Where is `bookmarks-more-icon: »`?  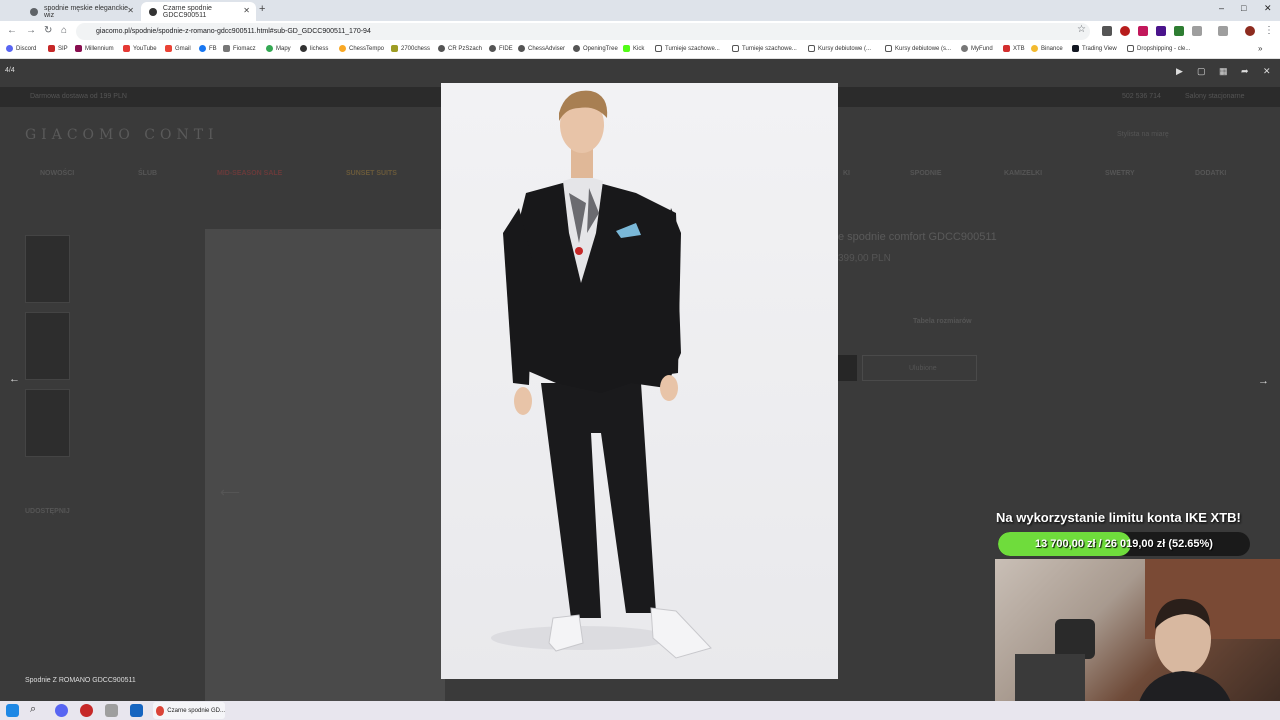 bookmarks-more-icon: » is located at coordinates (1260, 48).